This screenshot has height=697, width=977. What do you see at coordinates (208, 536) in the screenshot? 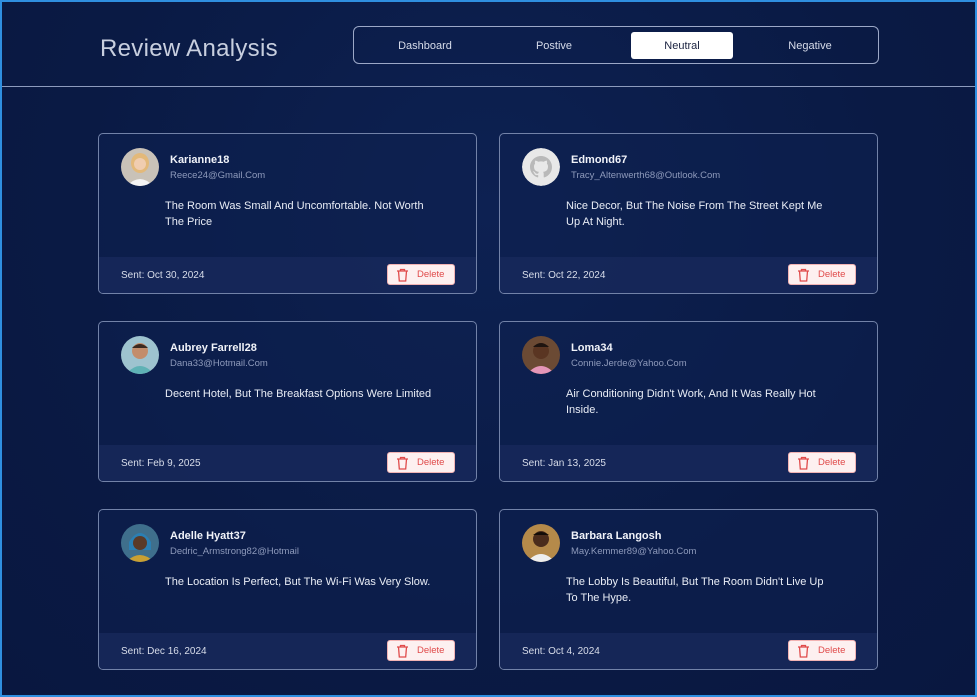
I see `reviewer-name: Adelle Hyatt37` at bounding box center [208, 536].